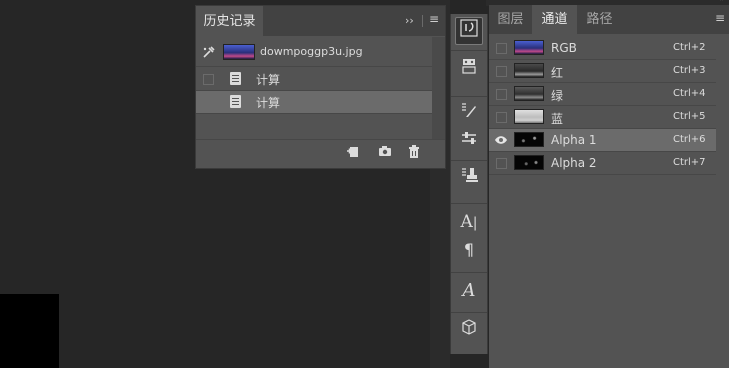 The width and height of the screenshot is (729, 368). What do you see at coordinates (689, 47) in the screenshot?
I see `channel-shortcut: Ctrl+2` at bounding box center [689, 47].